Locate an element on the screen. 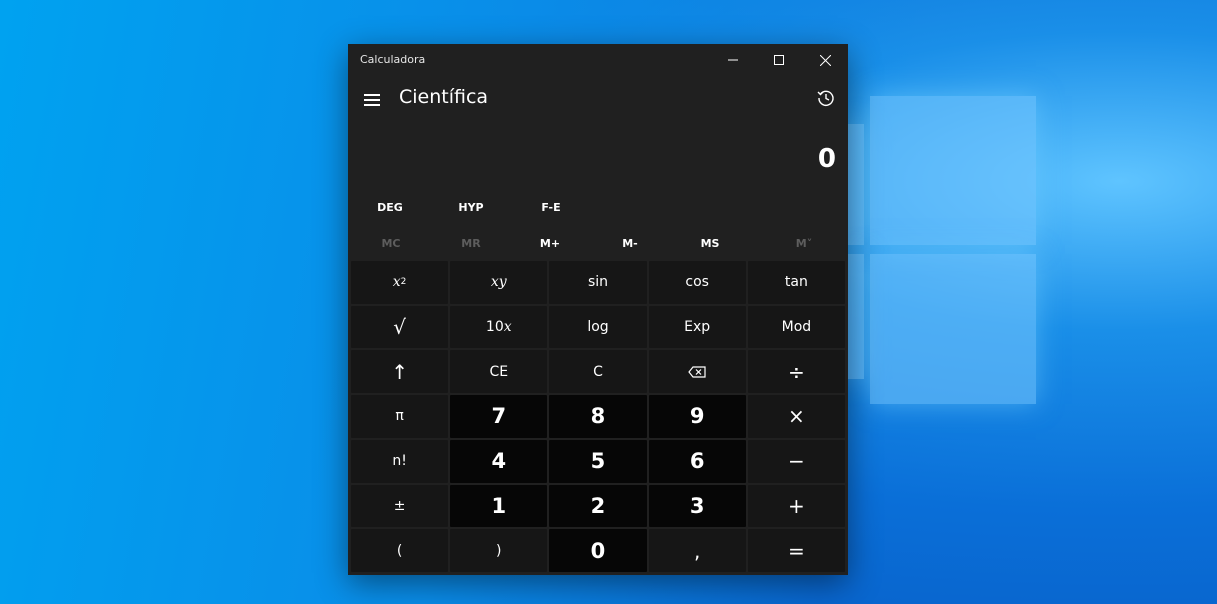 This screenshot has height=604, width=1217. history-icon is located at coordinates (827, 99).